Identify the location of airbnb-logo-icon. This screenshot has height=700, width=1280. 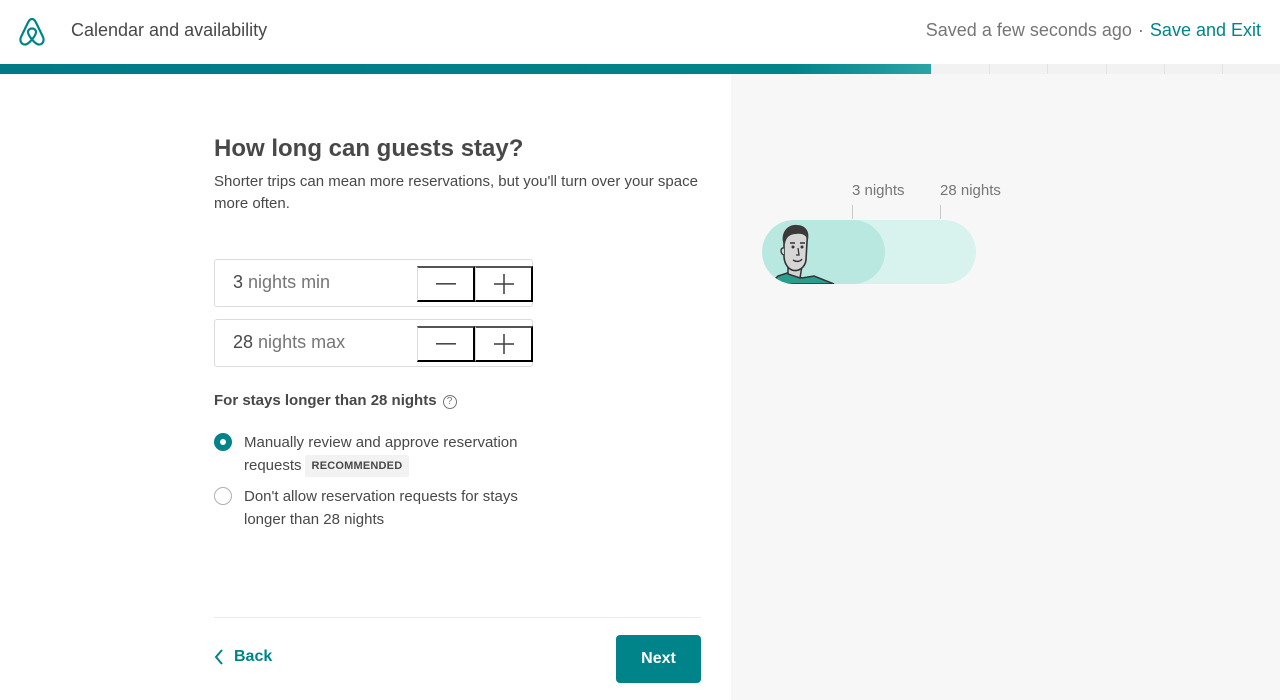
(32, 32).